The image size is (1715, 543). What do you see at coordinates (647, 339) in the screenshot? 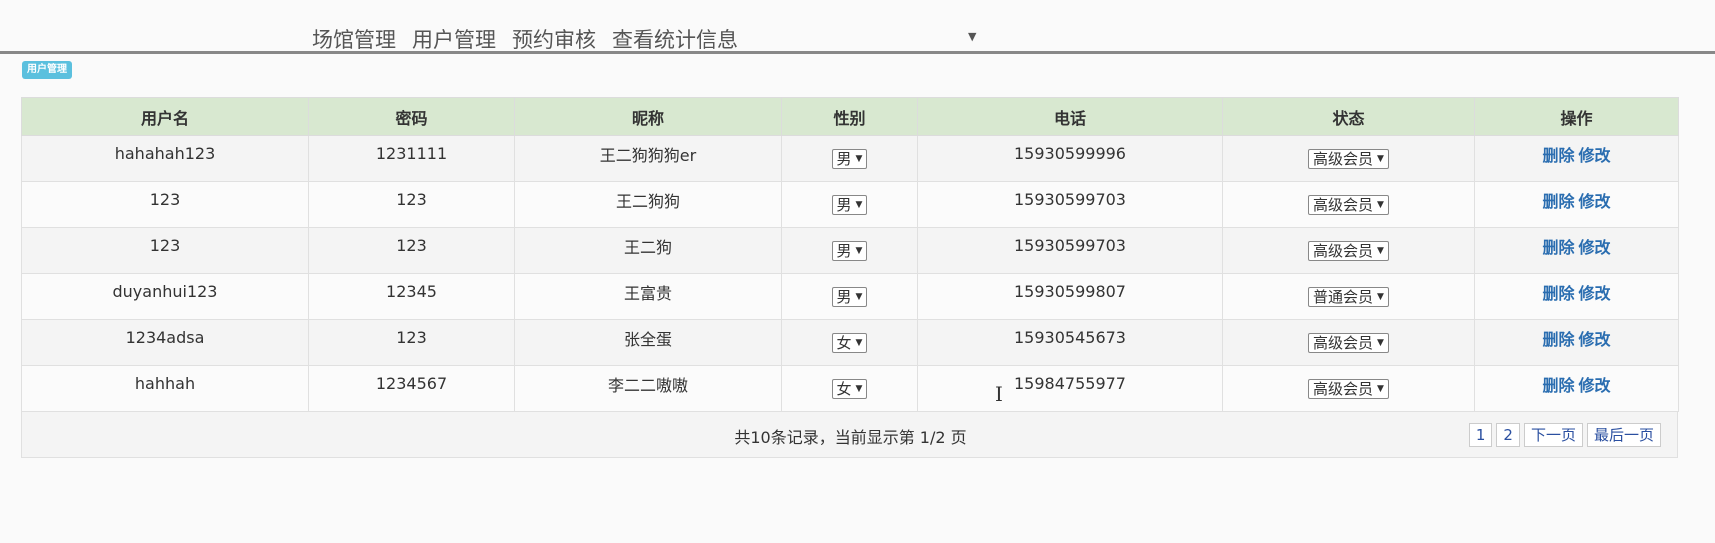
I see `nickname-text: 张全蛋` at bounding box center [647, 339].